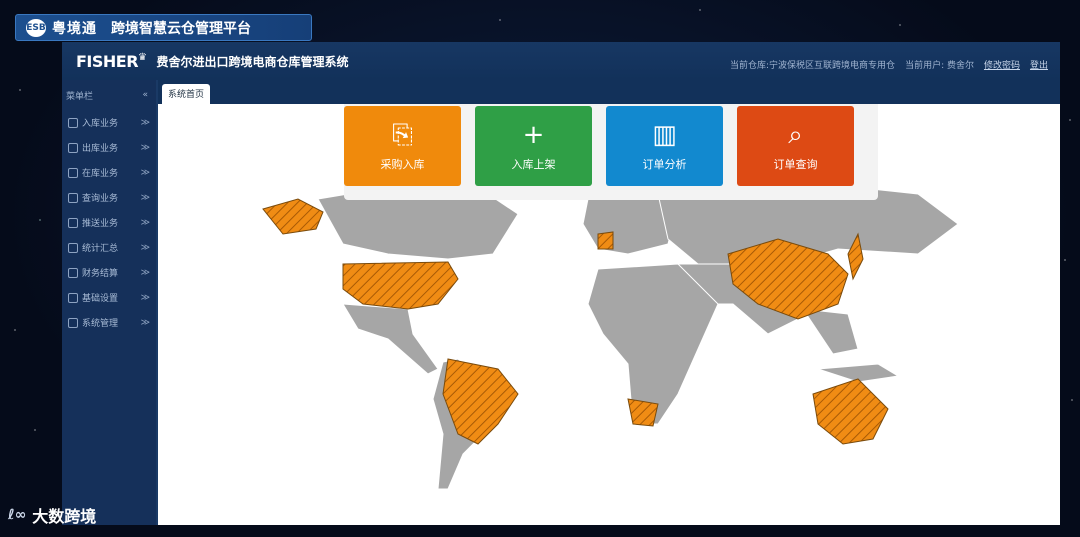 The width and height of the screenshot is (1080, 537). I want to click on sidebar-item: 查询业务 ≫, so click(109, 197).